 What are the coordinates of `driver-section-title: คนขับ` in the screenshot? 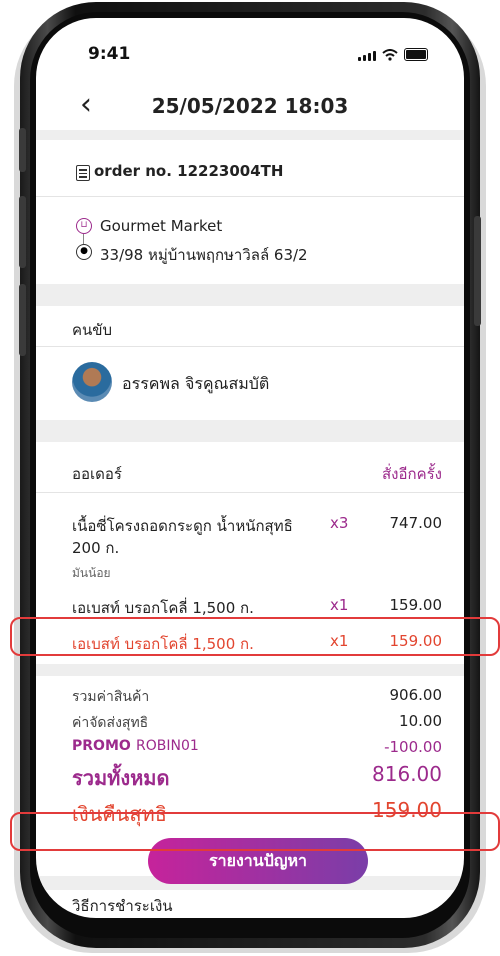 It's located at (92, 330).